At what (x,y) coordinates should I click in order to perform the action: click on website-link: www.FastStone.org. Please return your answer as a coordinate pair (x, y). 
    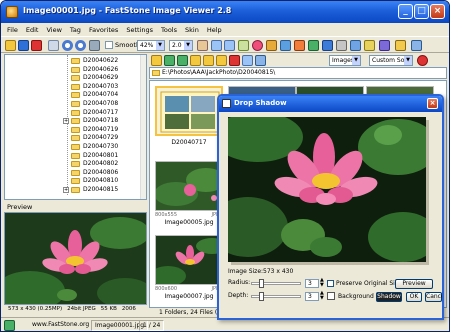
    Looking at the image, I should click on (60, 325).